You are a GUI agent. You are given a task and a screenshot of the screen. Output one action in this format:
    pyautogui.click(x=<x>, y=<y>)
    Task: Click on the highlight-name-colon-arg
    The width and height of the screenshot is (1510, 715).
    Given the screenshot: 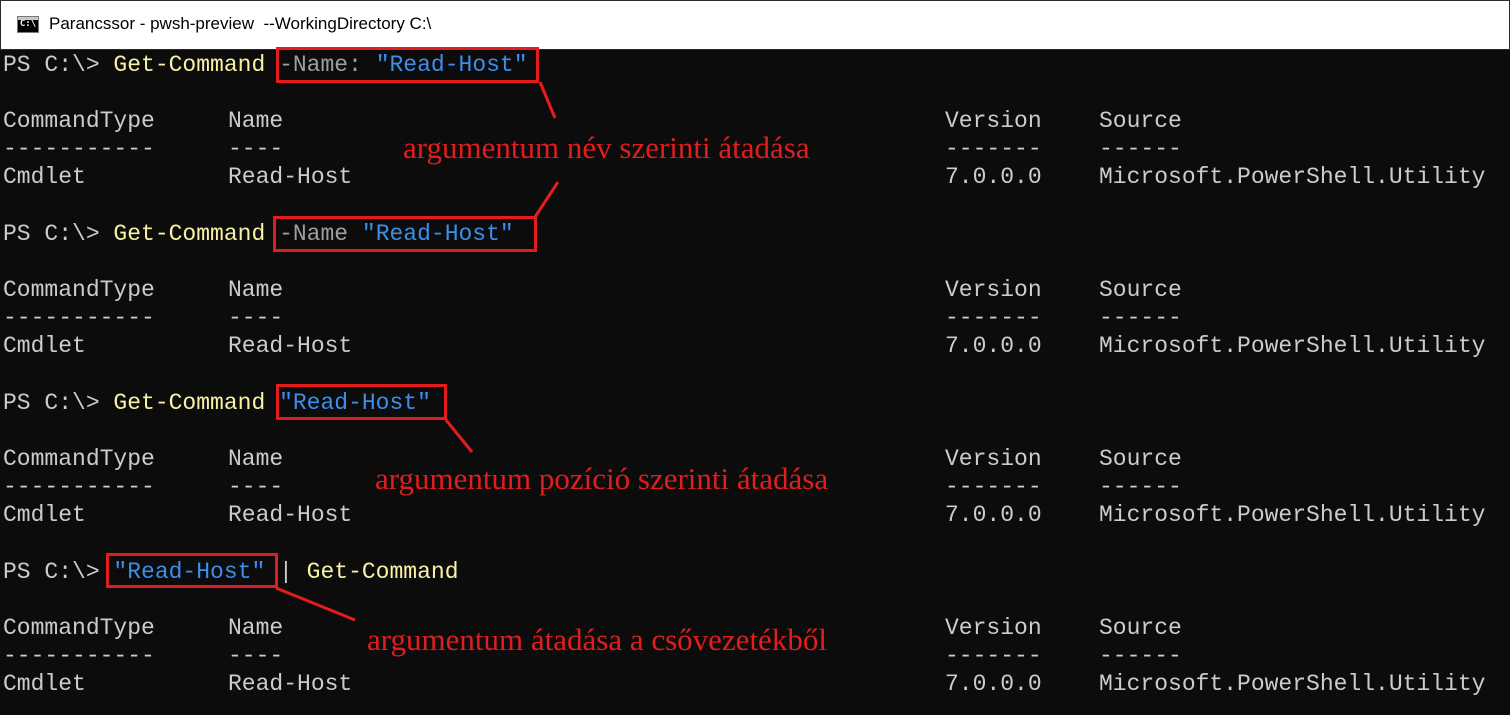 What is the action you would take?
    pyautogui.click(x=407, y=65)
    